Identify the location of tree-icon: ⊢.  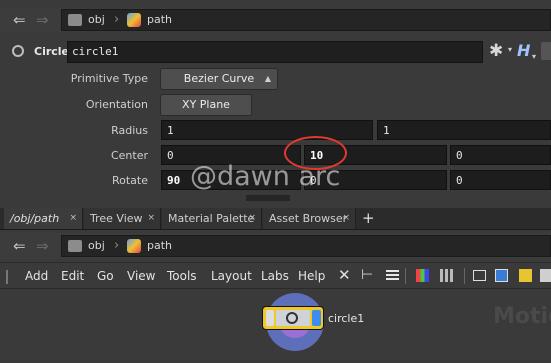
(367, 275).